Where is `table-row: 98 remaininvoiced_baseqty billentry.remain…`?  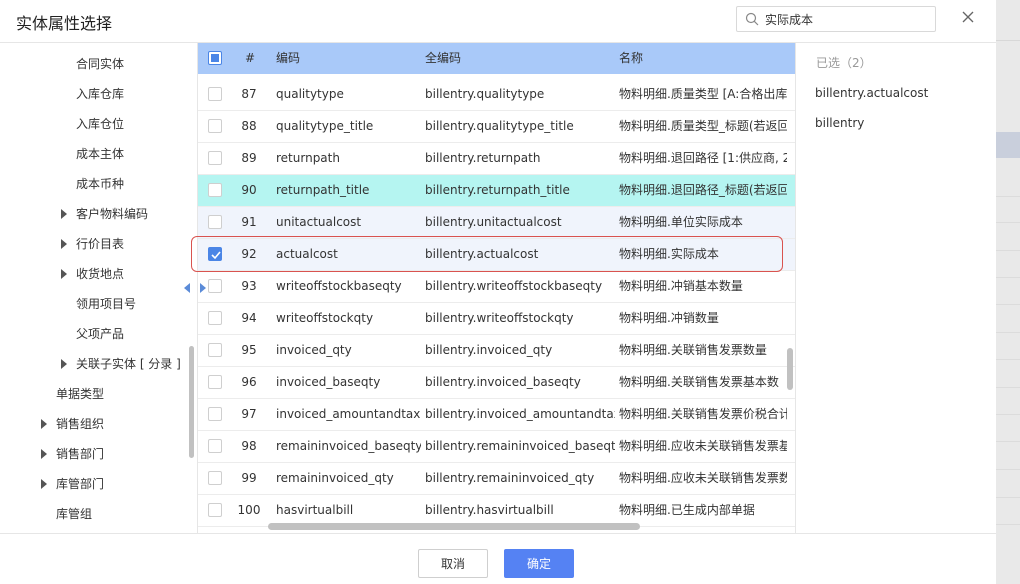
table-row: 98 remaininvoiced_baseqty billentry.remain… is located at coordinates (496, 447).